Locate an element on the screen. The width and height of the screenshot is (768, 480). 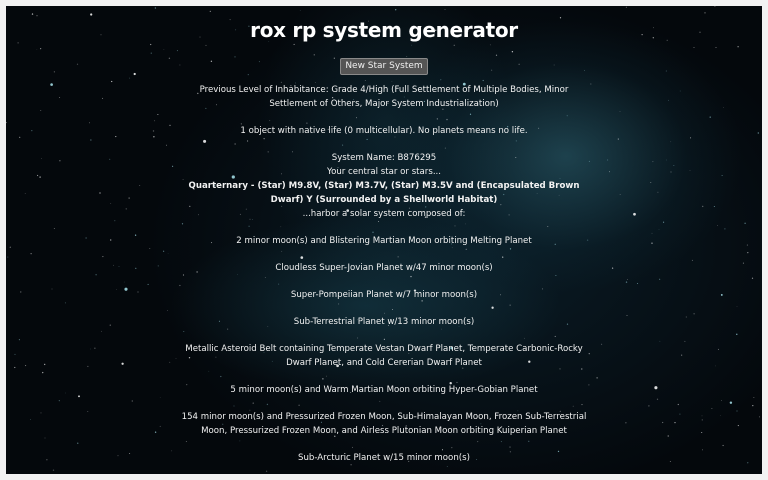
body-item: Super-Pompeiian Planet w/7 minor moon(s) is located at coordinates (384, 295).